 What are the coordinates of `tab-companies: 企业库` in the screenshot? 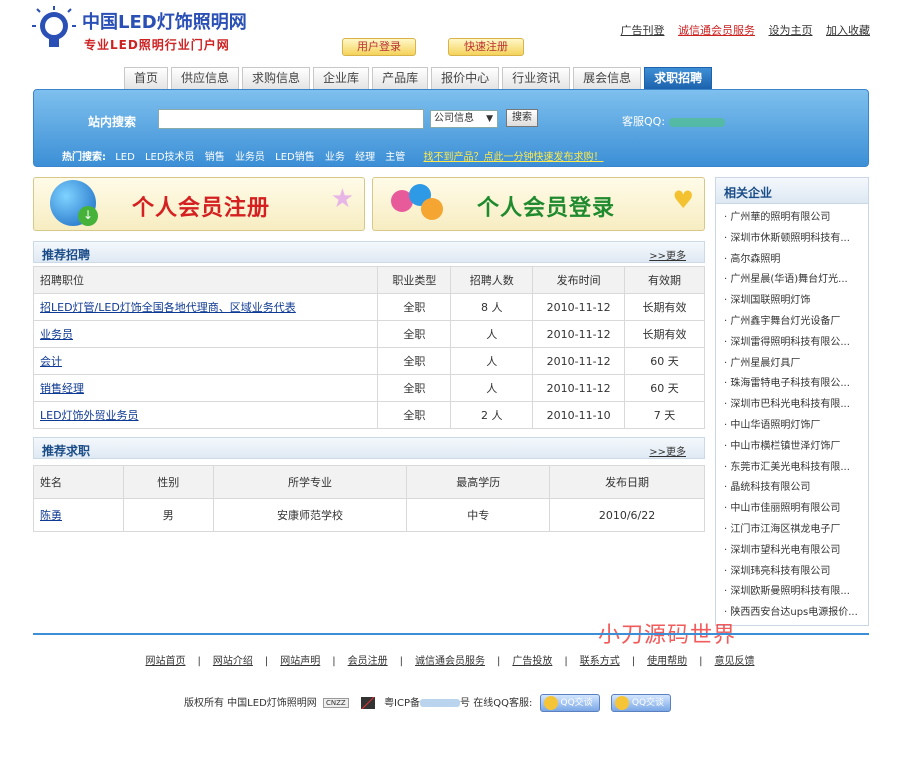 It's located at (341, 78).